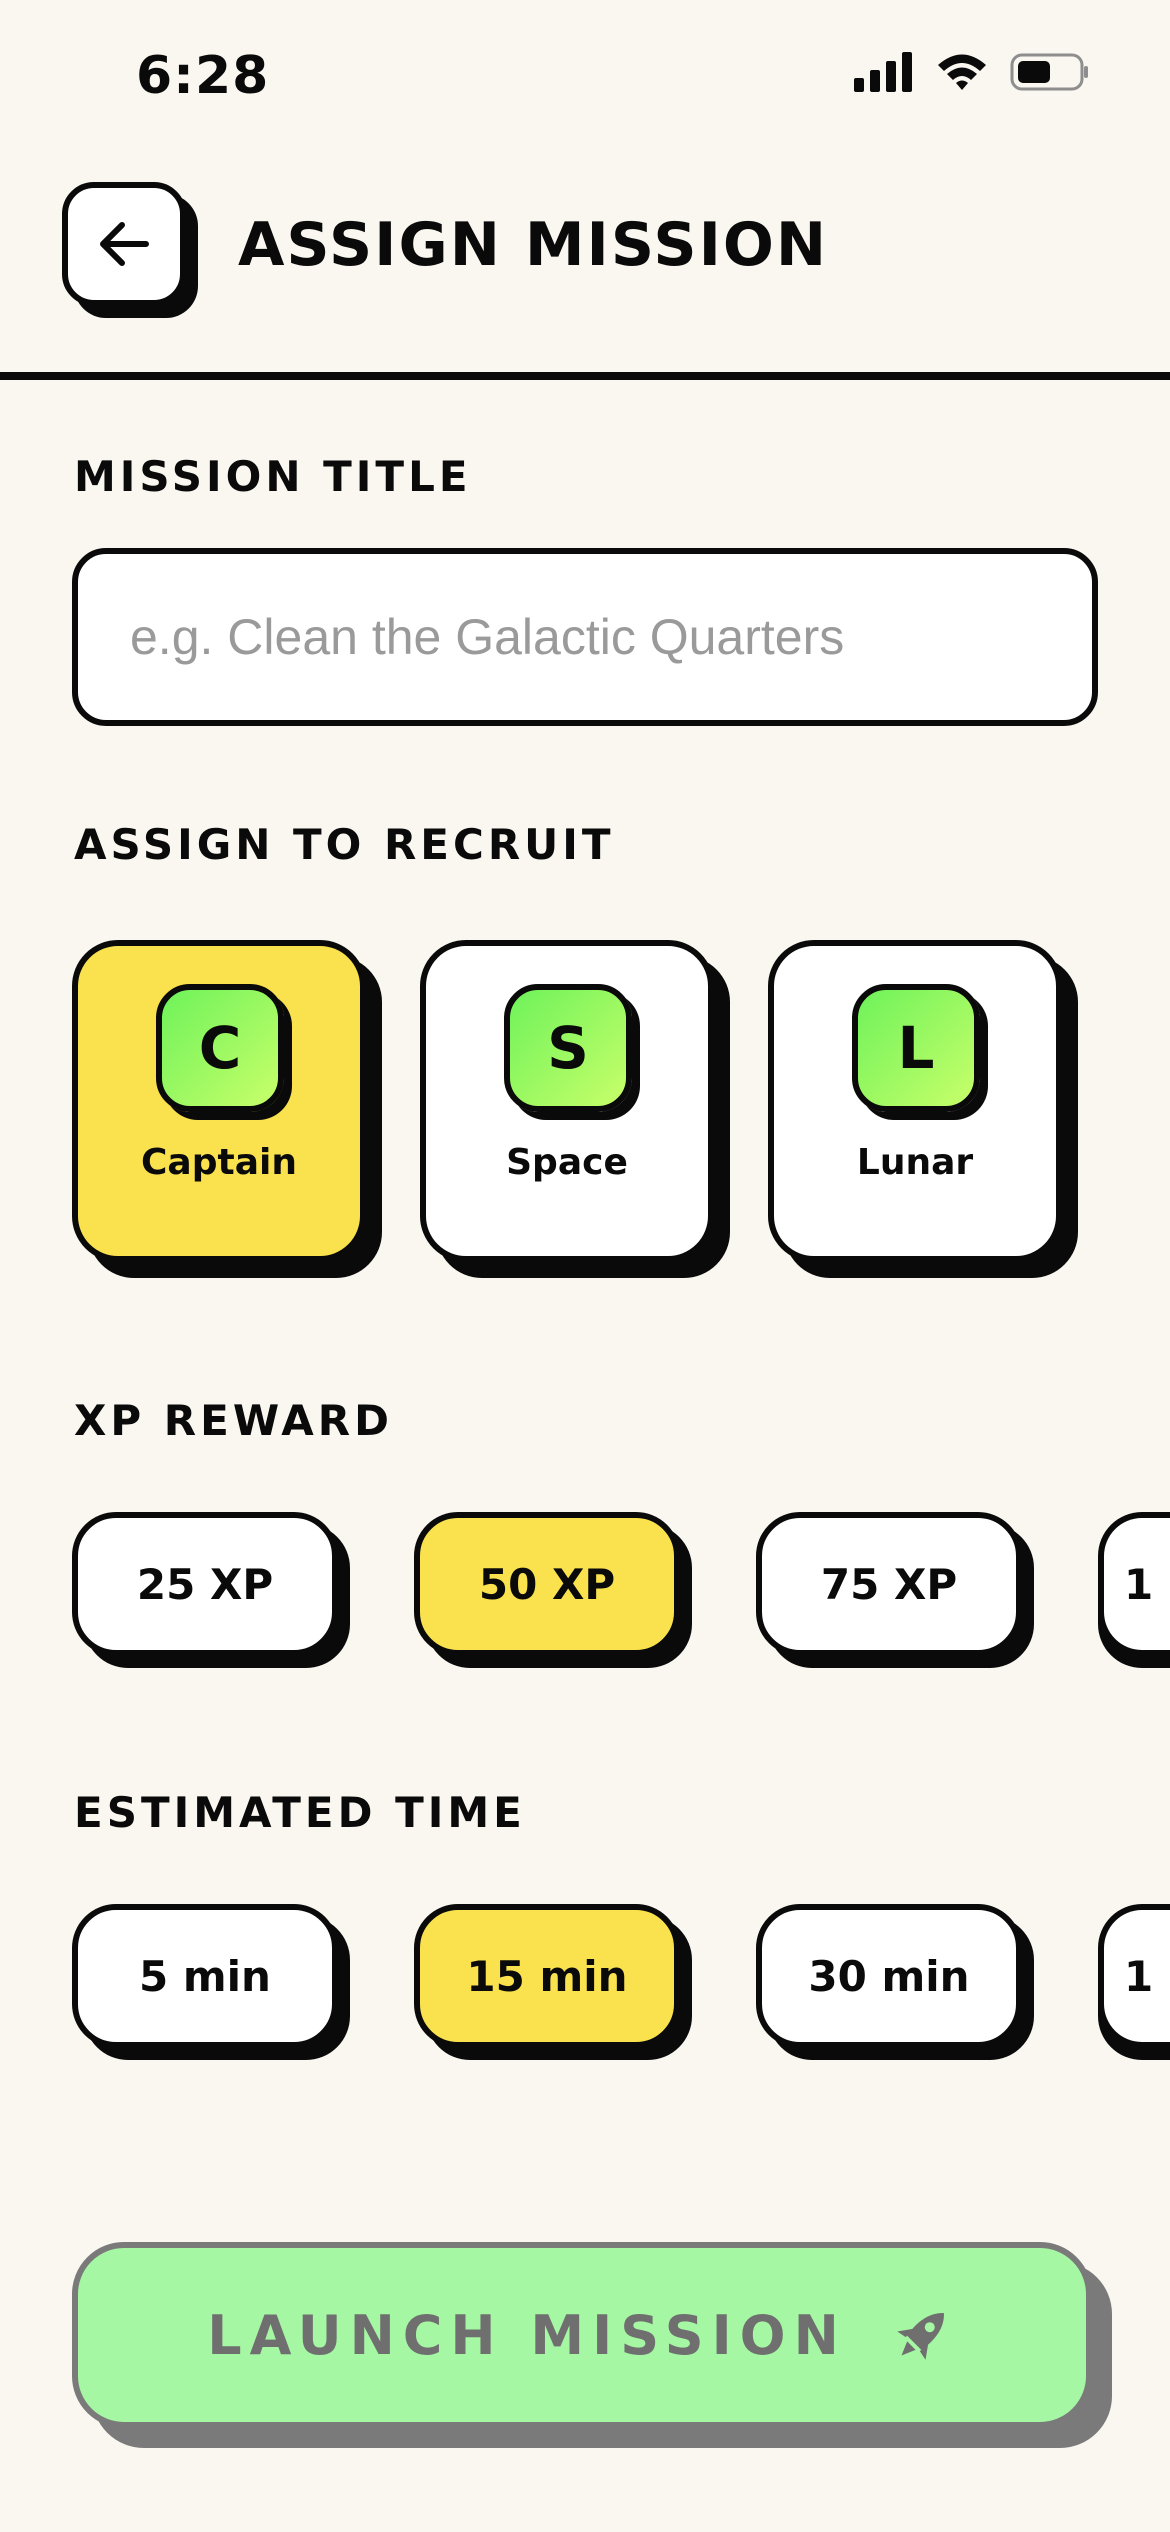 Image resolution: width=1170 pixels, height=2532 pixels. I want to click on rocket-icon, so click(920, 2336).